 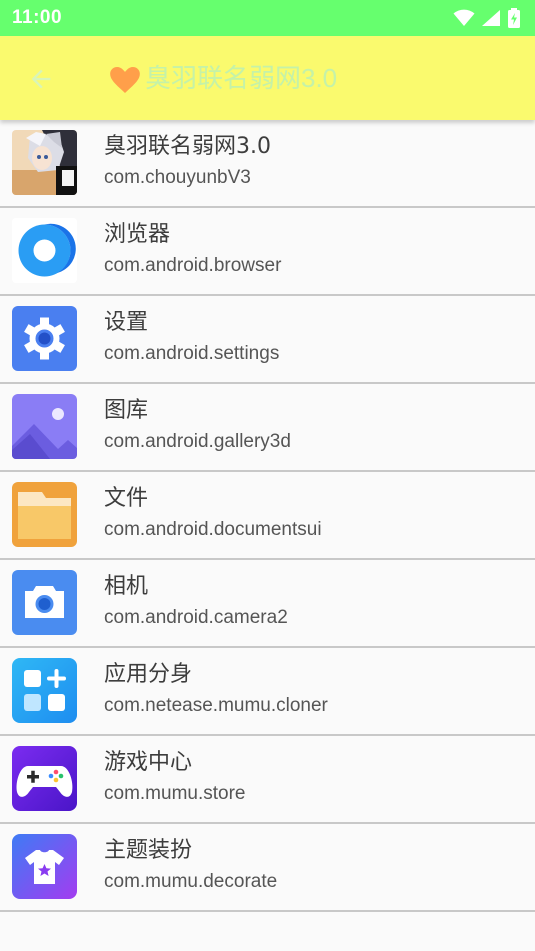 I want to click on battery-charging-icon, so click(x=514, y=18).